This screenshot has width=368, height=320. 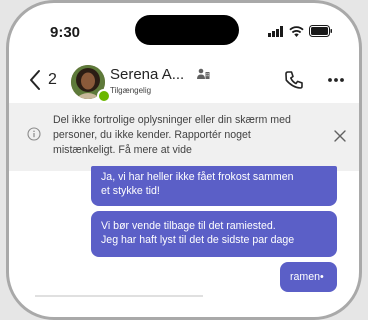 I want to click on chat-header: 2 Serena A... Tilgængelig, so click(x=184, y=83).